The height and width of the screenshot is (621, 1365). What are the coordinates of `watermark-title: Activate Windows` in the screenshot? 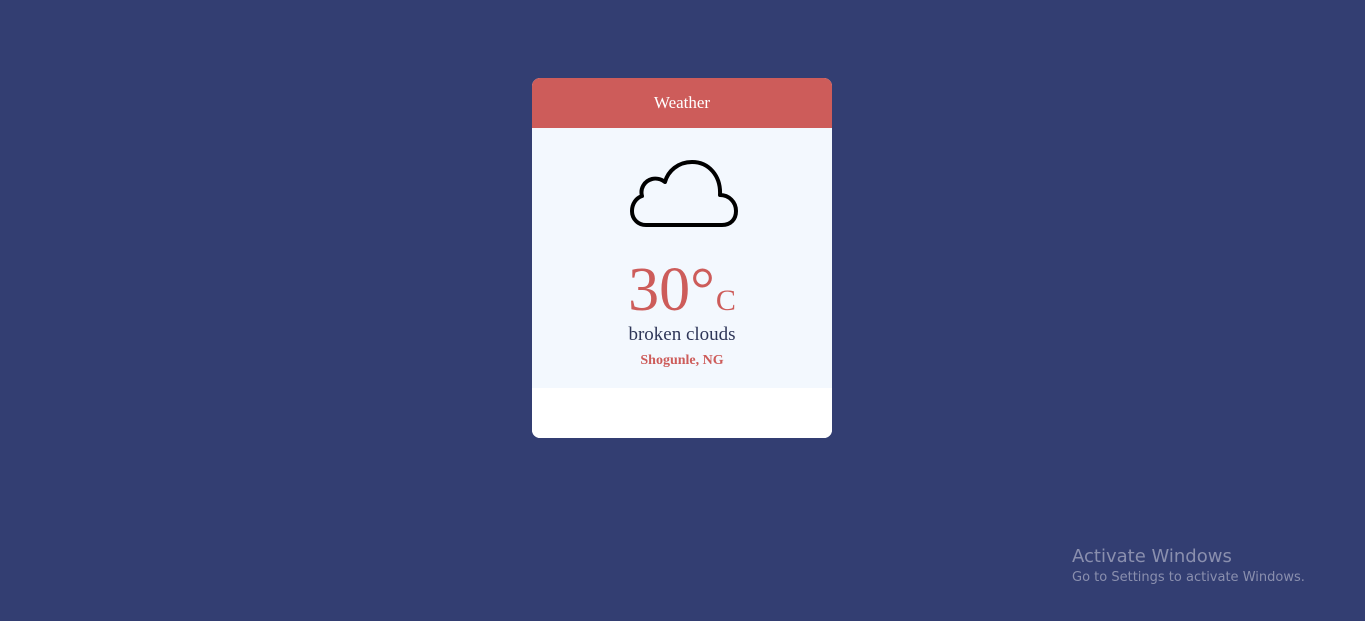 It's located at (1152, 556).